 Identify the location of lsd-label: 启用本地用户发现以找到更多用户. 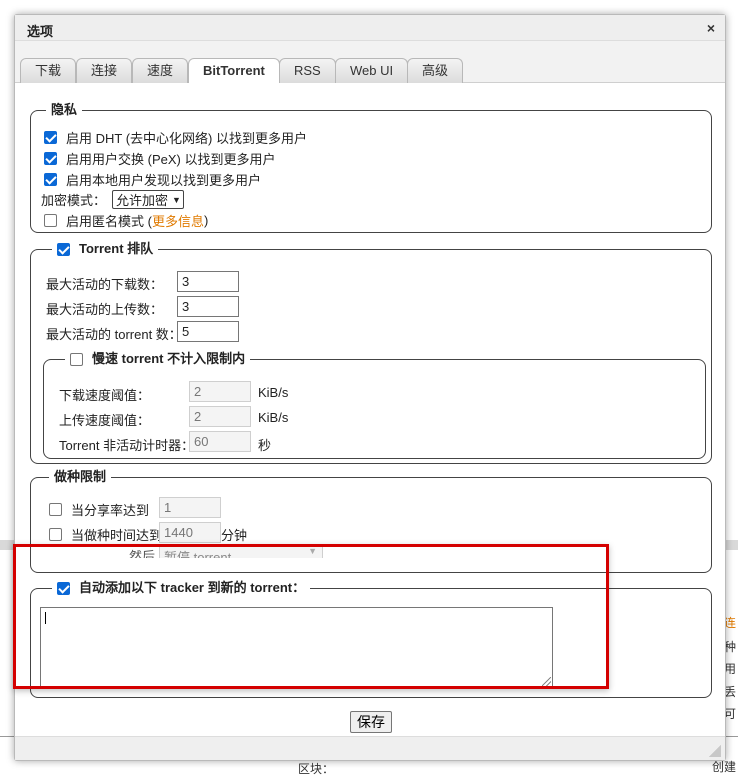
(164, 180).